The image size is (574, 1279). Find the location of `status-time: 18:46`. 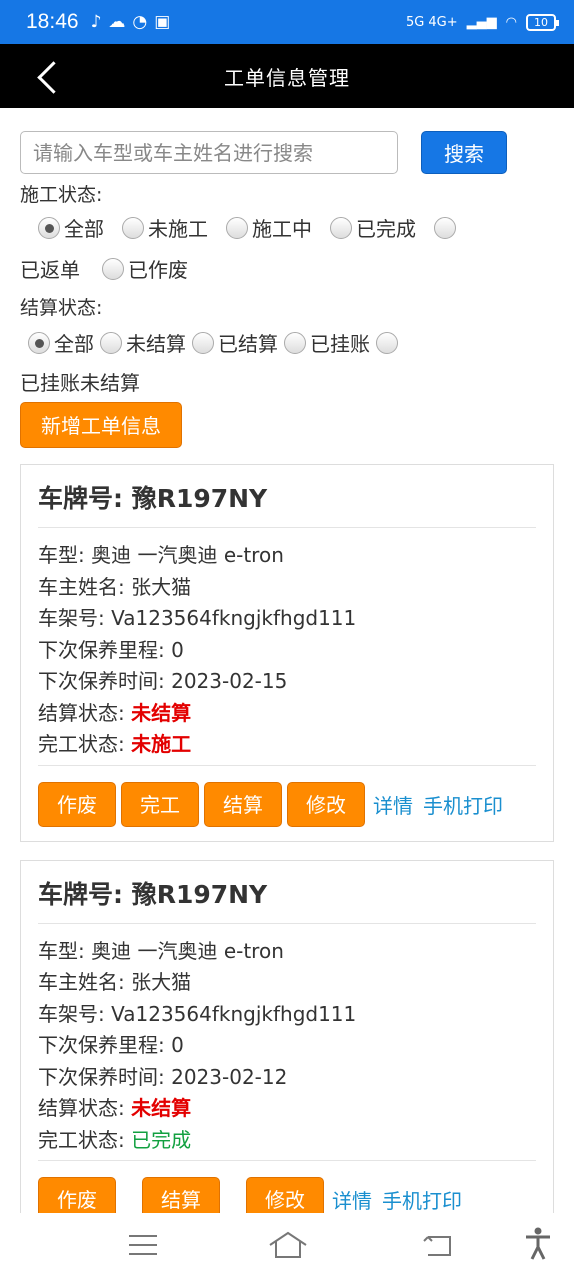

status-time: 18:46 is located at coordinates (52, 21).